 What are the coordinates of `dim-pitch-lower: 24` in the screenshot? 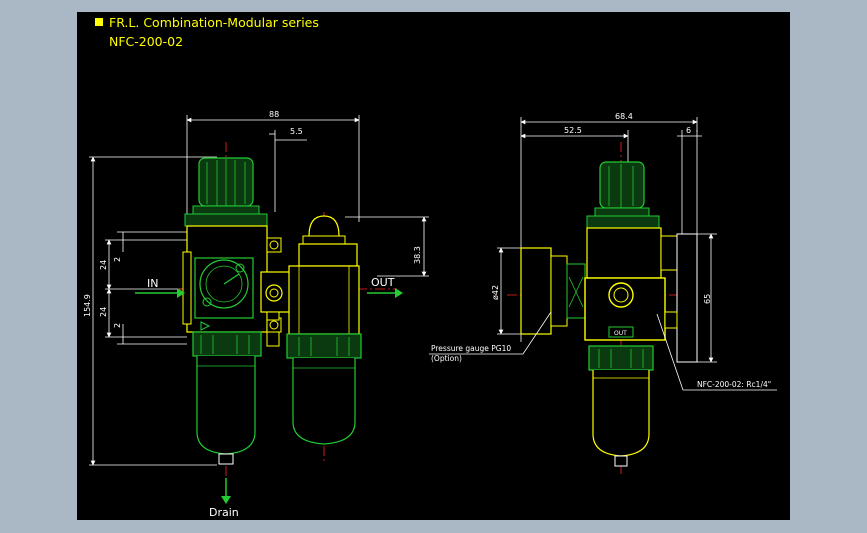 It's located at (103, 312).